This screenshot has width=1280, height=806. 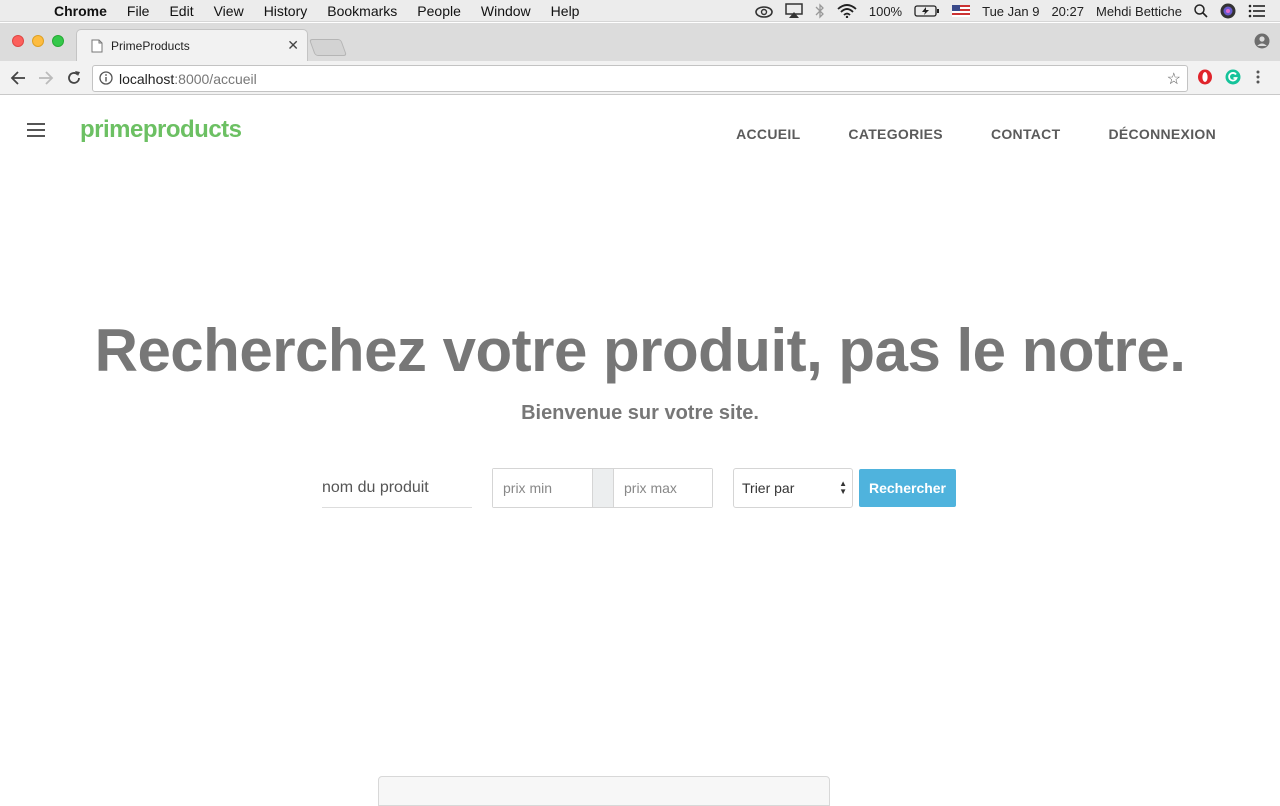 I want to click on menu-view: View, so click(x=229, y=11).